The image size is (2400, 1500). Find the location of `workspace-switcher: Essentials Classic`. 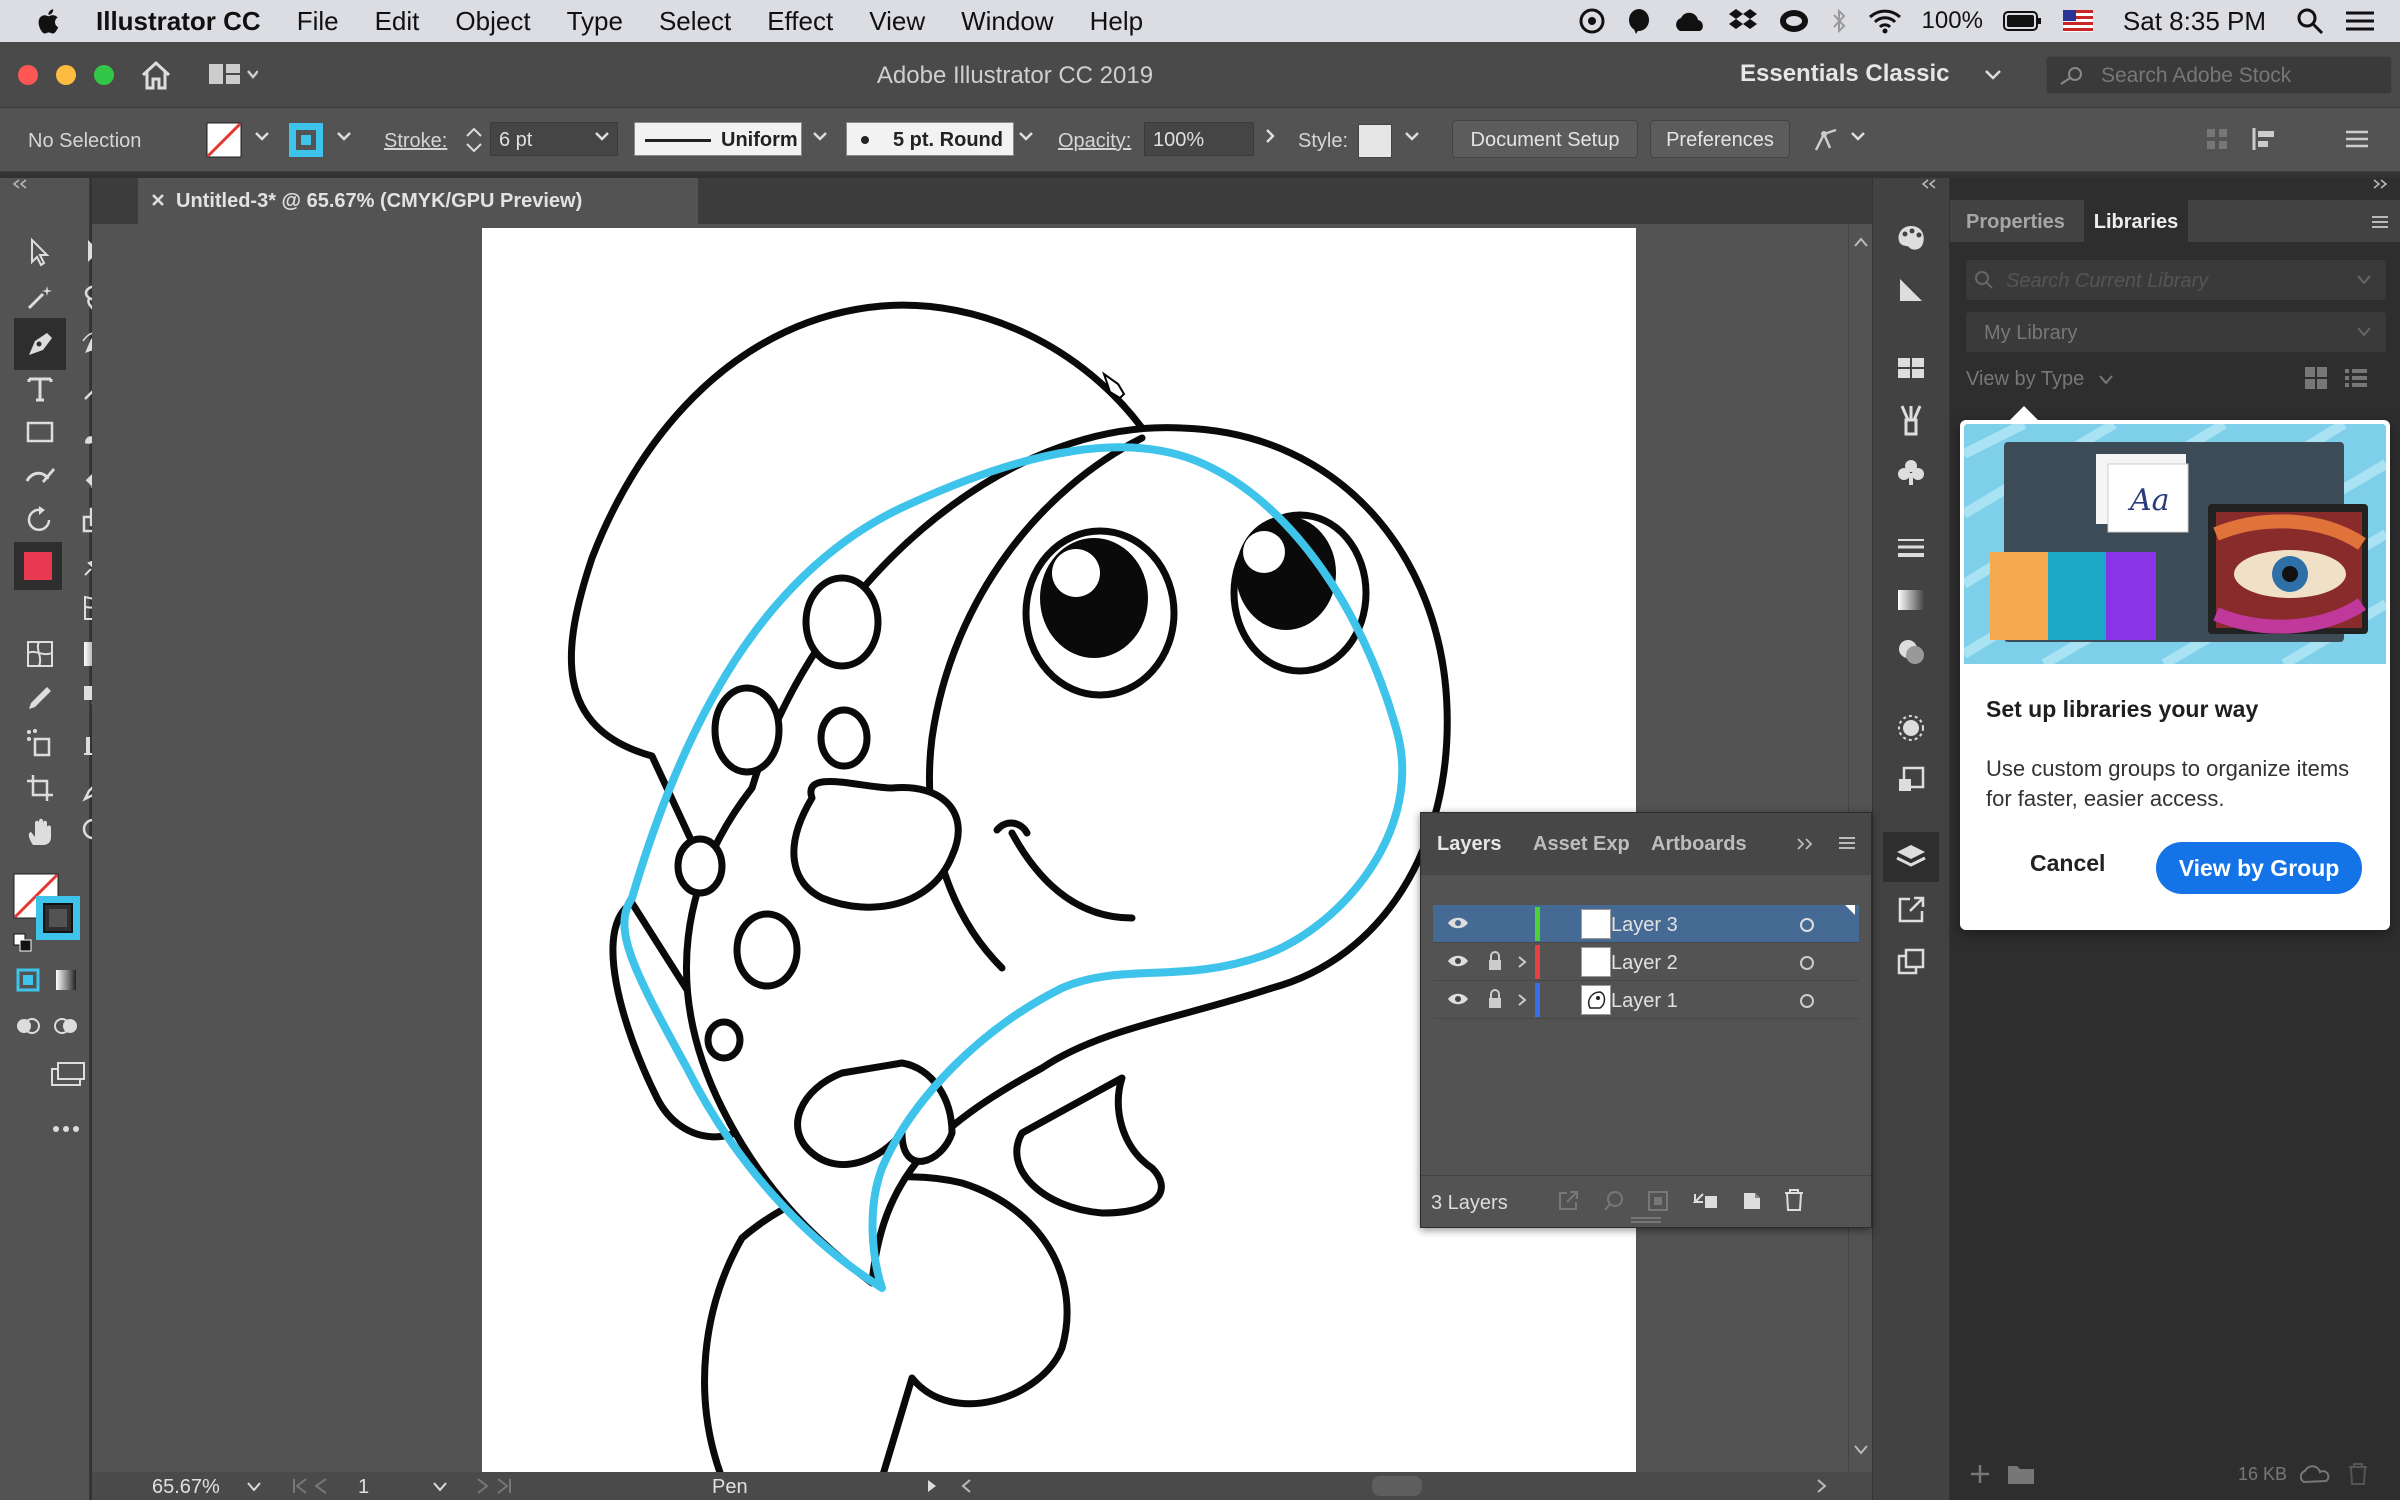

workspace-switcher: Essentials Classic is located at coordinates (1844, 74).